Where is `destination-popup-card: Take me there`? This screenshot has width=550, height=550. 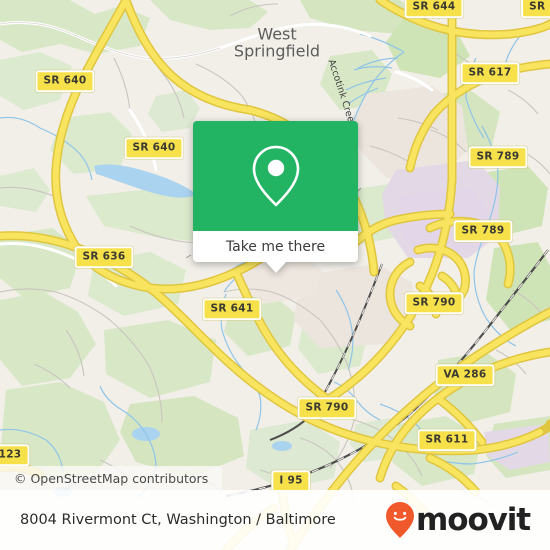
destination-popup-card: Take me there is located at coordinates (275, 197).